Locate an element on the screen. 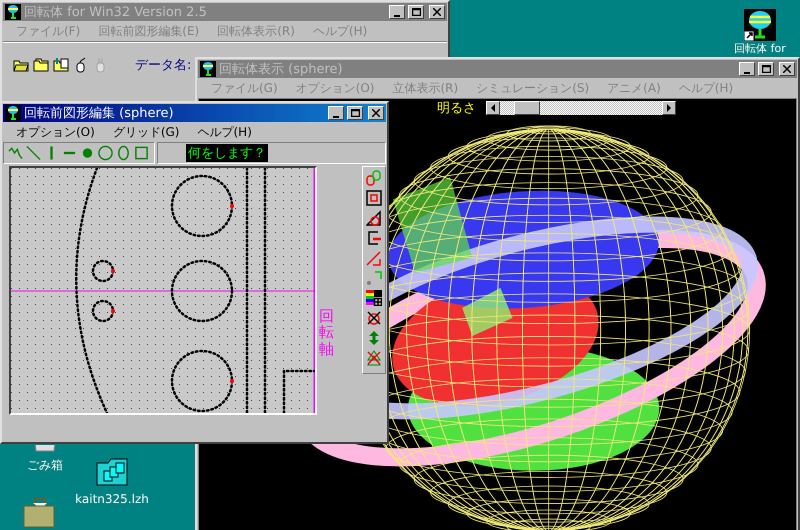 The image size is (800, 530). window-title: 回転前図形編集 (sphere) is located at coordinates (99, 113).